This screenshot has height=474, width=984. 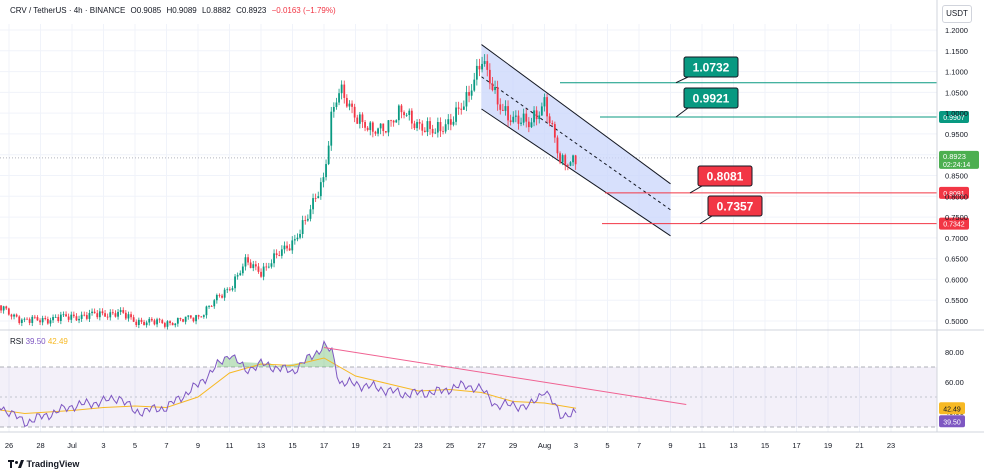 What do you see at coordinates (544, 445) in the screenshot?
I see `time-tick-label: Aug` at bounding box center [544, 445].